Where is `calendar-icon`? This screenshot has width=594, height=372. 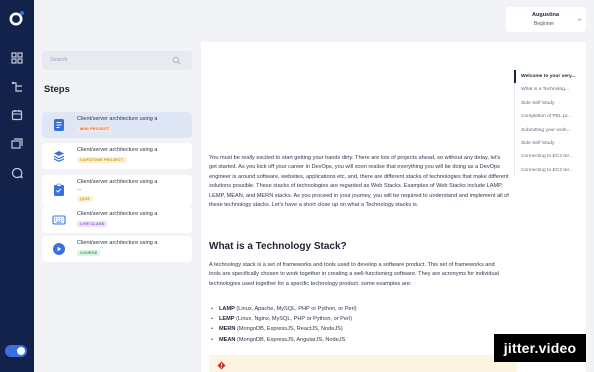
calendar-icon is located at coordinates (17, 115).